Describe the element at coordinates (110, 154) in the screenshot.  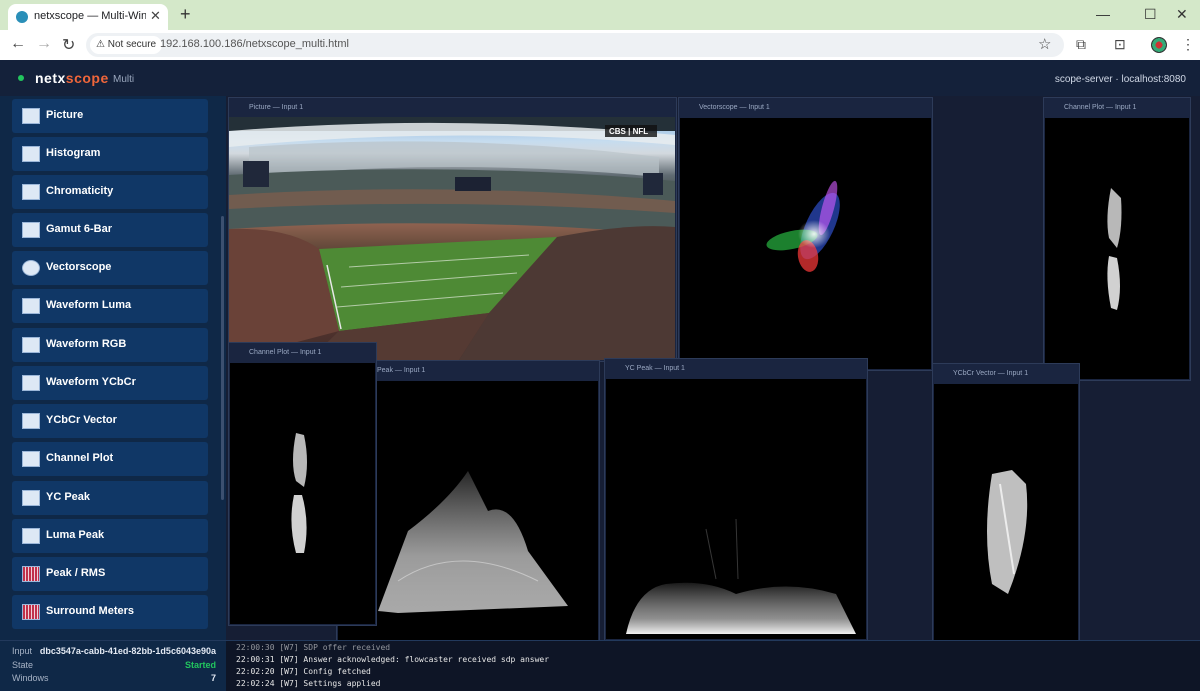
I see `sidebar-item-histogram: Histogram` at that location.